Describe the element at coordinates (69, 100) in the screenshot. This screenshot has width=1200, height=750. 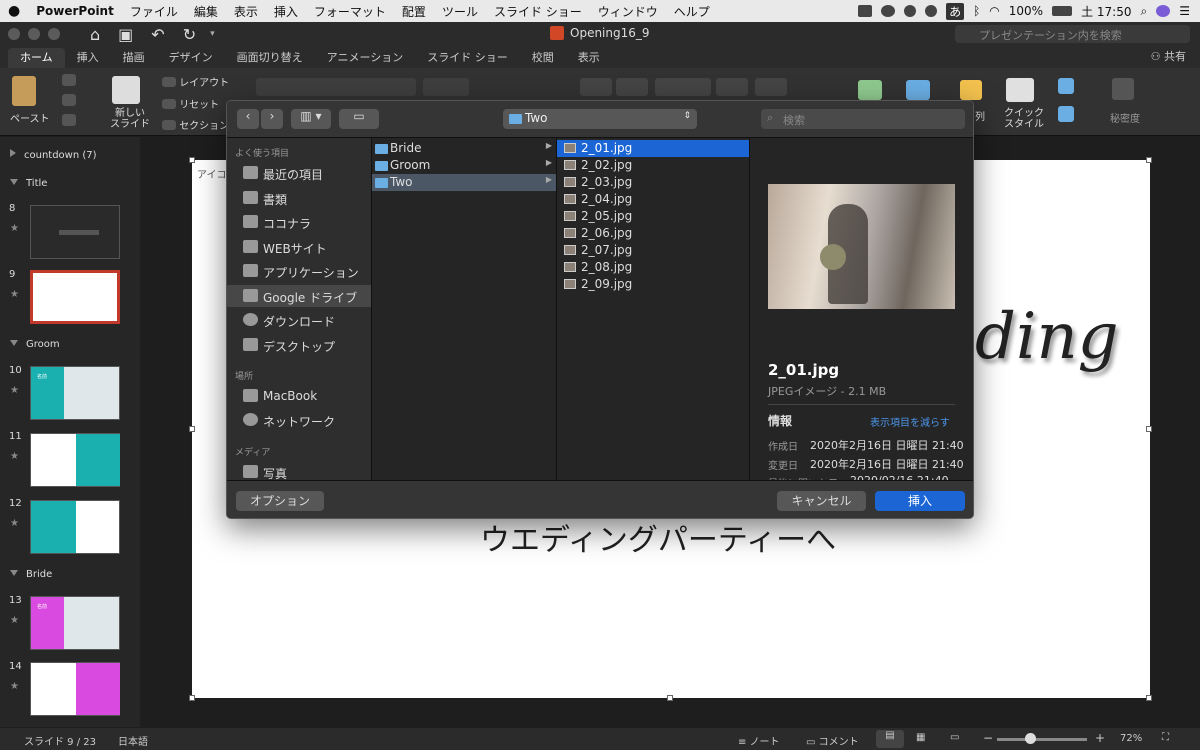
I see `copy-icon` at that location.